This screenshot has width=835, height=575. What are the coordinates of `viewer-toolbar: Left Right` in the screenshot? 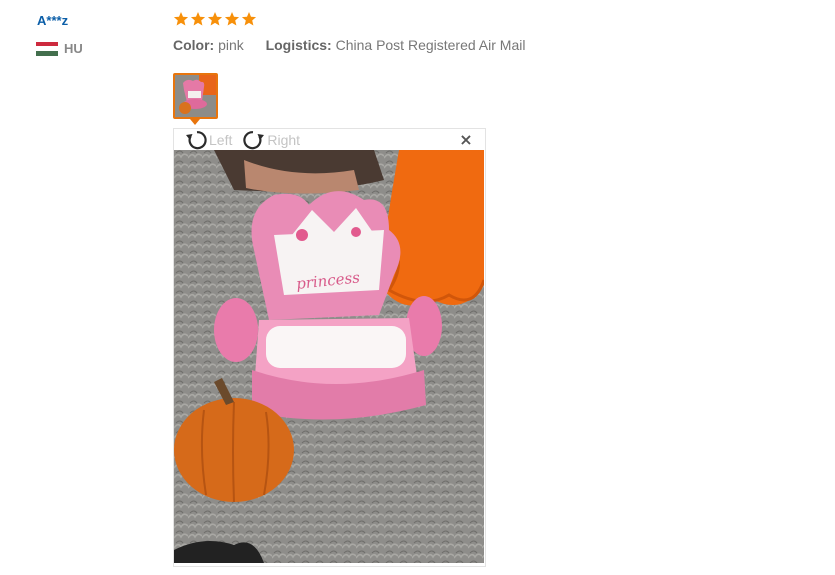 It's located at (242, 140).